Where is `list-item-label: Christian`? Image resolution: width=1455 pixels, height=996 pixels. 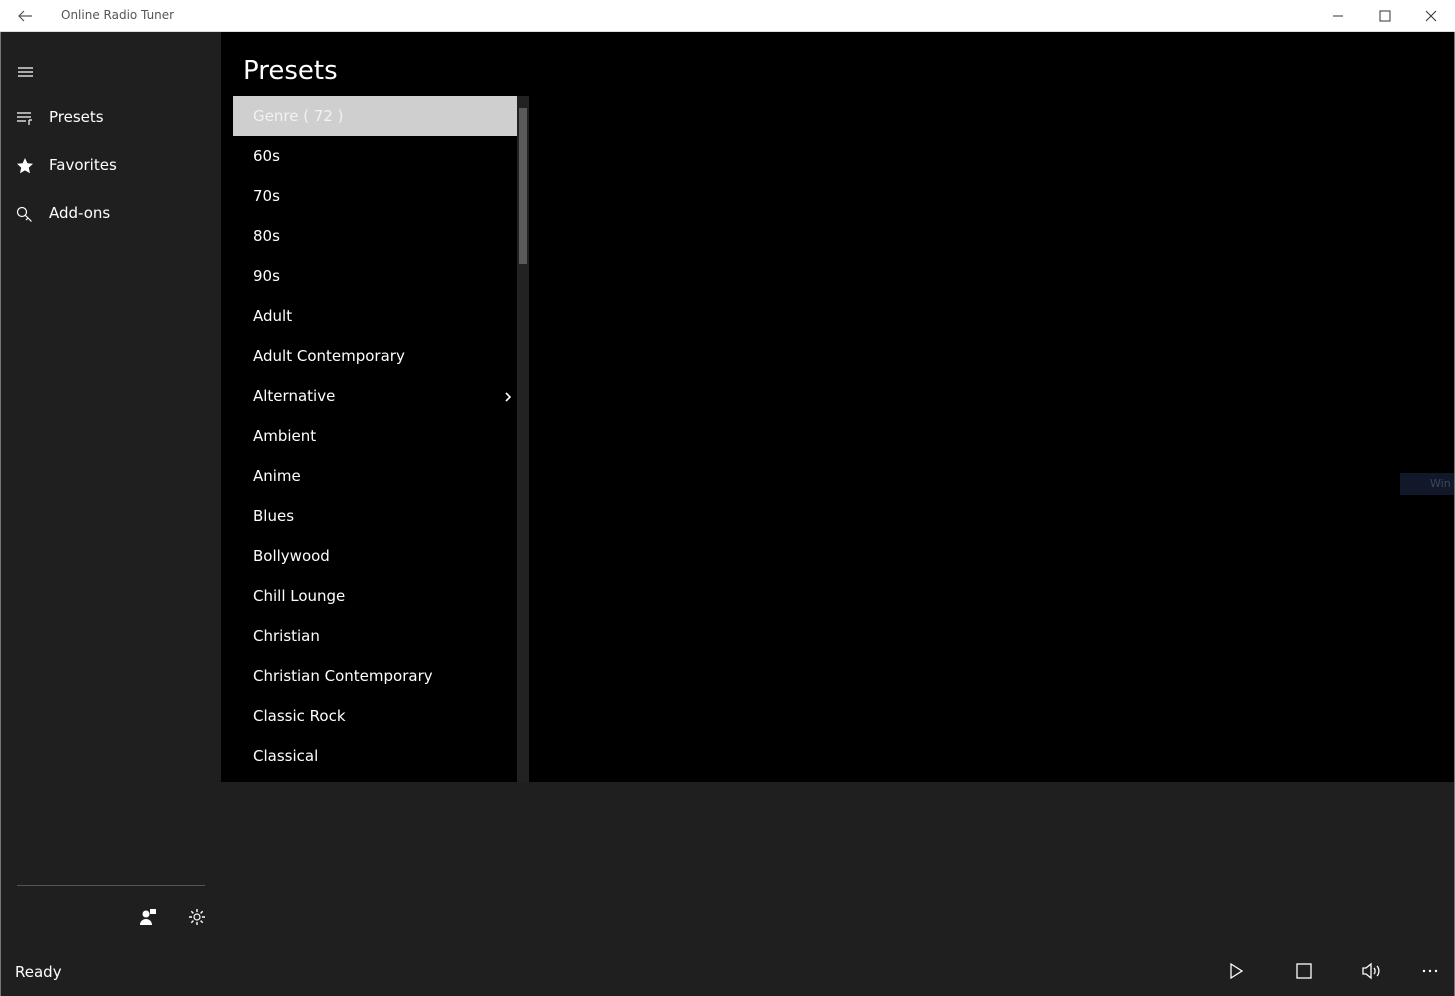 list-item-label: Christian is located at coordinates (286, 636).